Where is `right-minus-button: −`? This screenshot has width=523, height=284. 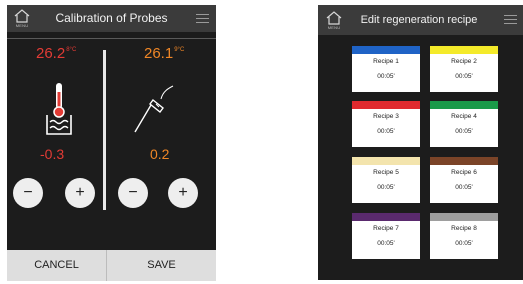 right-minus-button: − is located at coordinates (133, 193).